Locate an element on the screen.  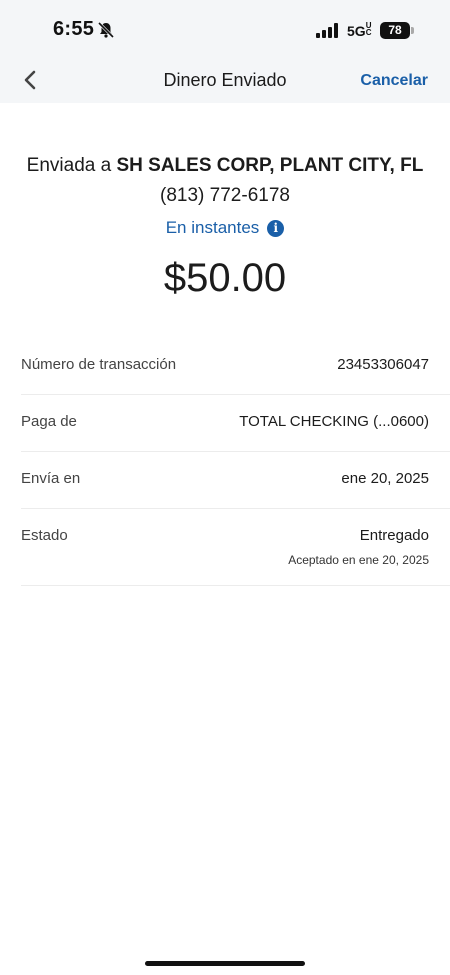
network-label: 5GUC is located at coordinates (359, 30).